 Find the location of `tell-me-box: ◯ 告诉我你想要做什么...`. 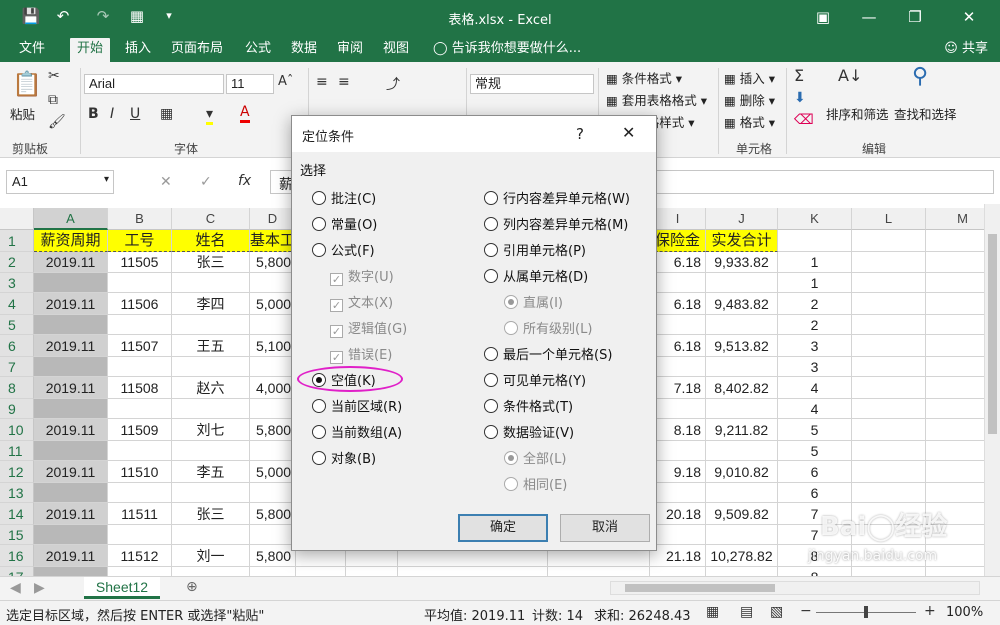

tell-me-box: ◯ 告诉我你想要做什么... is located at coordinates (507, 50).